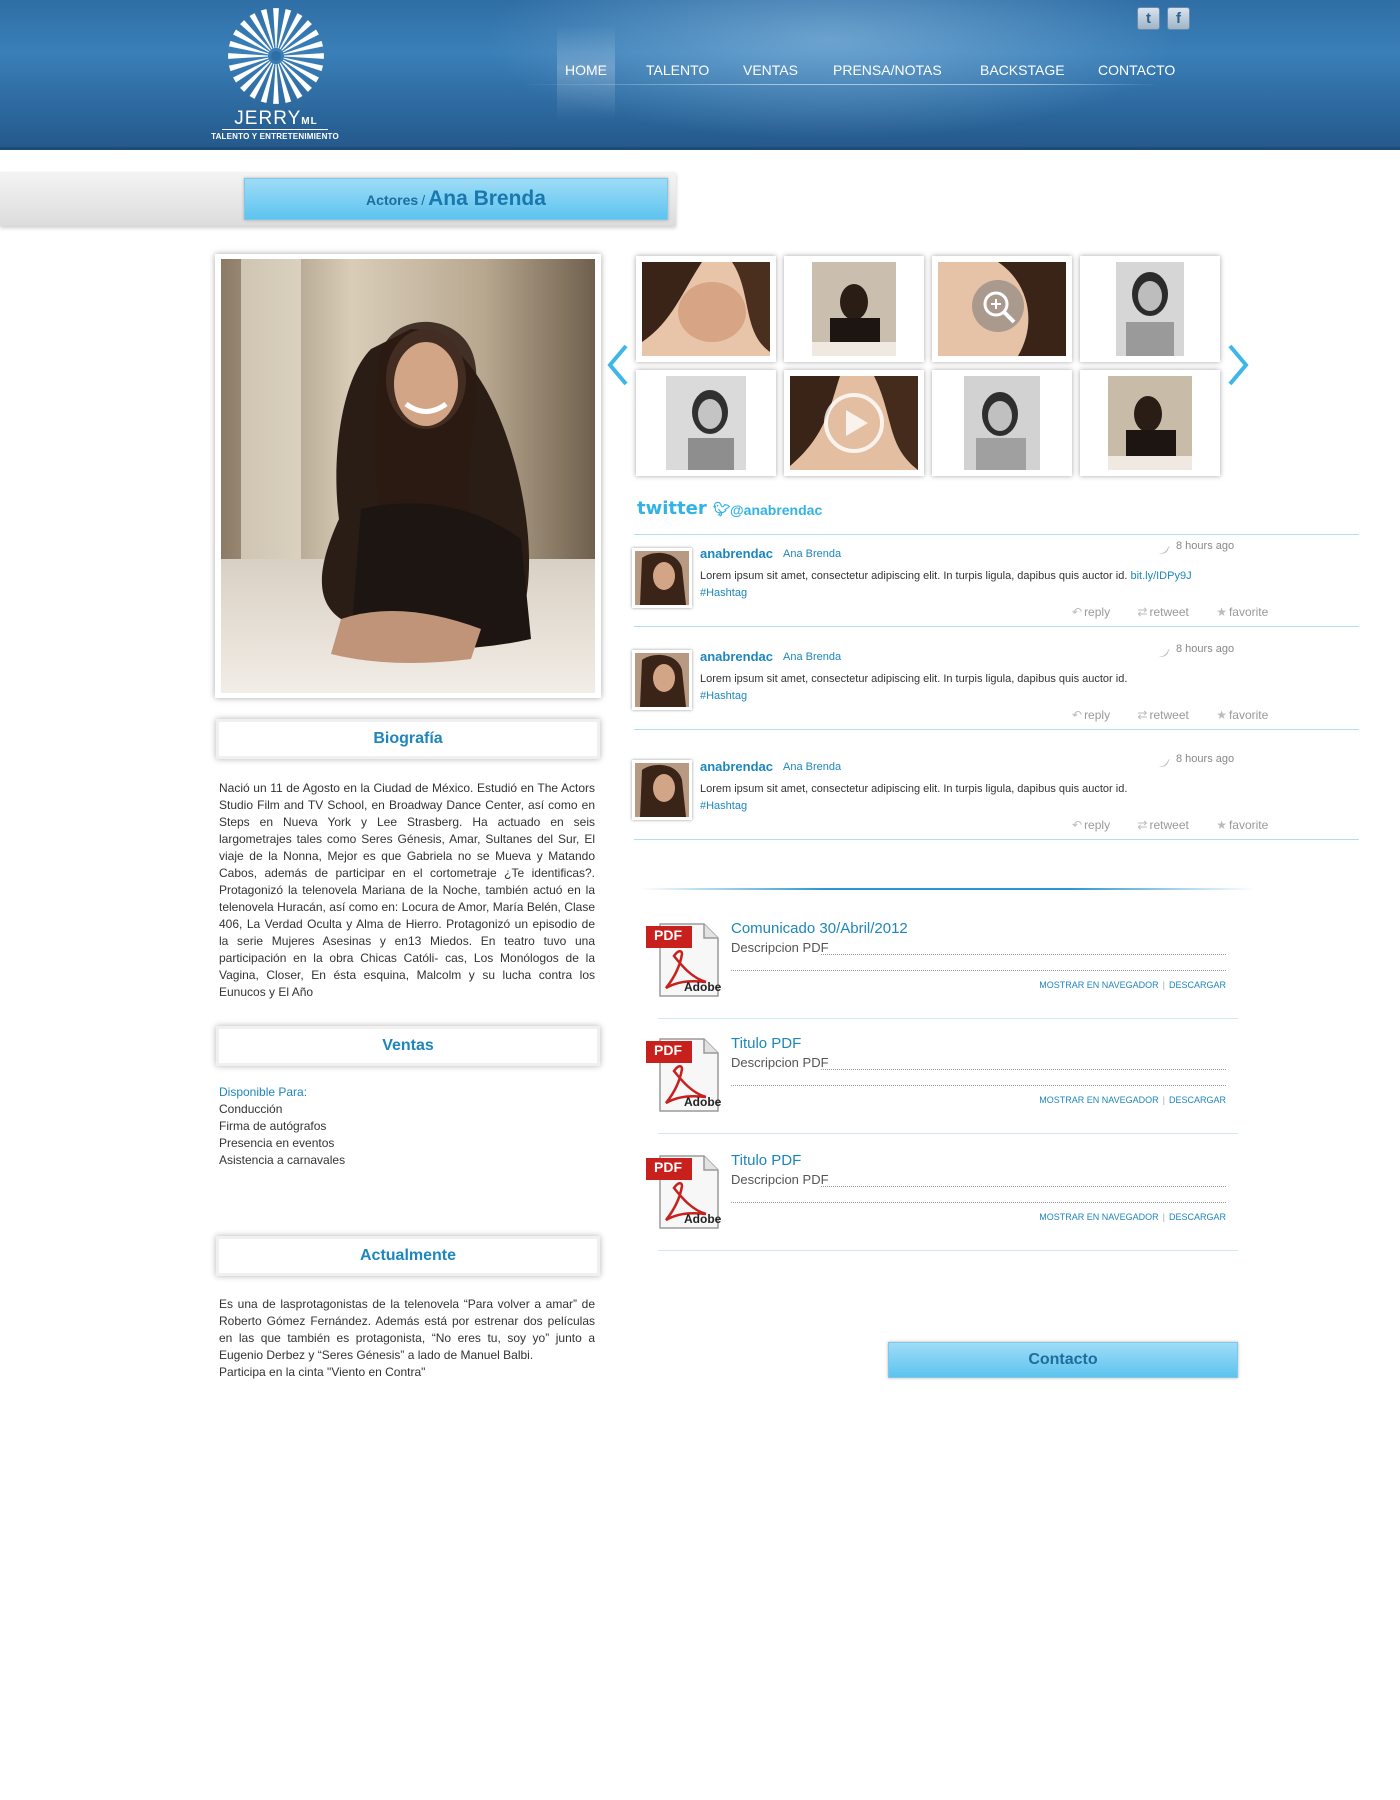  What do you see at coordinates (1063, 1360) in the screenshot?
I see `contact-button: Contacto` at bounding box center [1063, 1360].